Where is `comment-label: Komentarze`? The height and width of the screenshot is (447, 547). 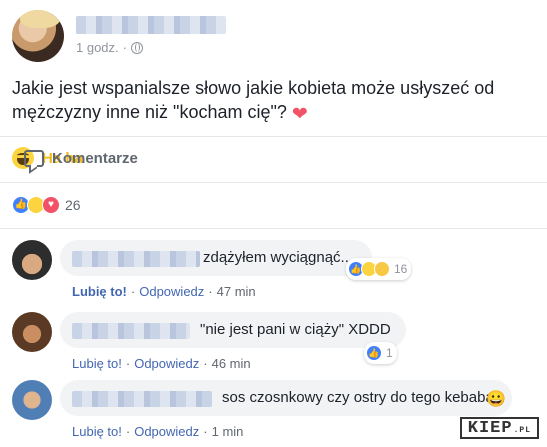
comment-label: Komentarze is located at coordinates (95, 158).